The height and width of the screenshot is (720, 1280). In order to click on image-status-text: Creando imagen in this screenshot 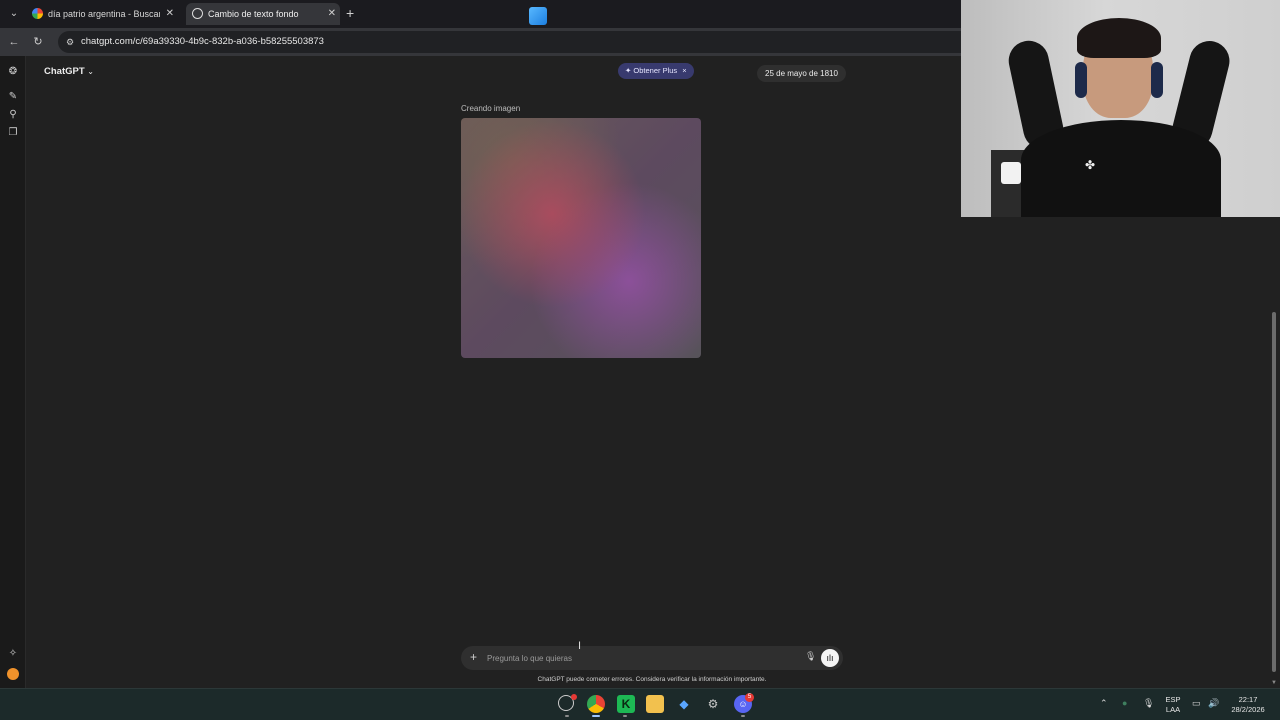, I will do `click(491, 108)`.